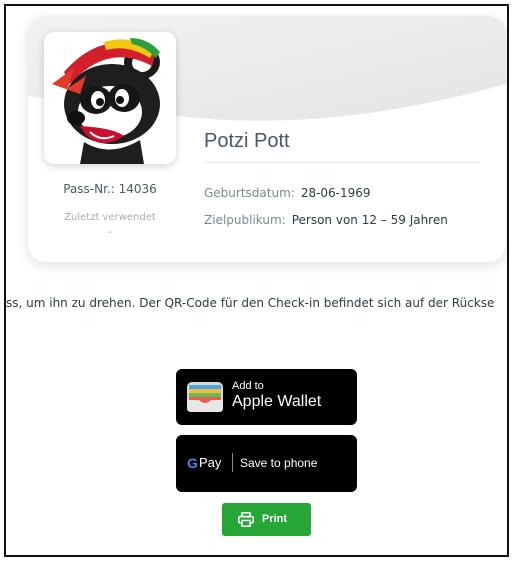 This screenshot has height=561, width=513. I want to click on gpay-separator, so click(232, 462).